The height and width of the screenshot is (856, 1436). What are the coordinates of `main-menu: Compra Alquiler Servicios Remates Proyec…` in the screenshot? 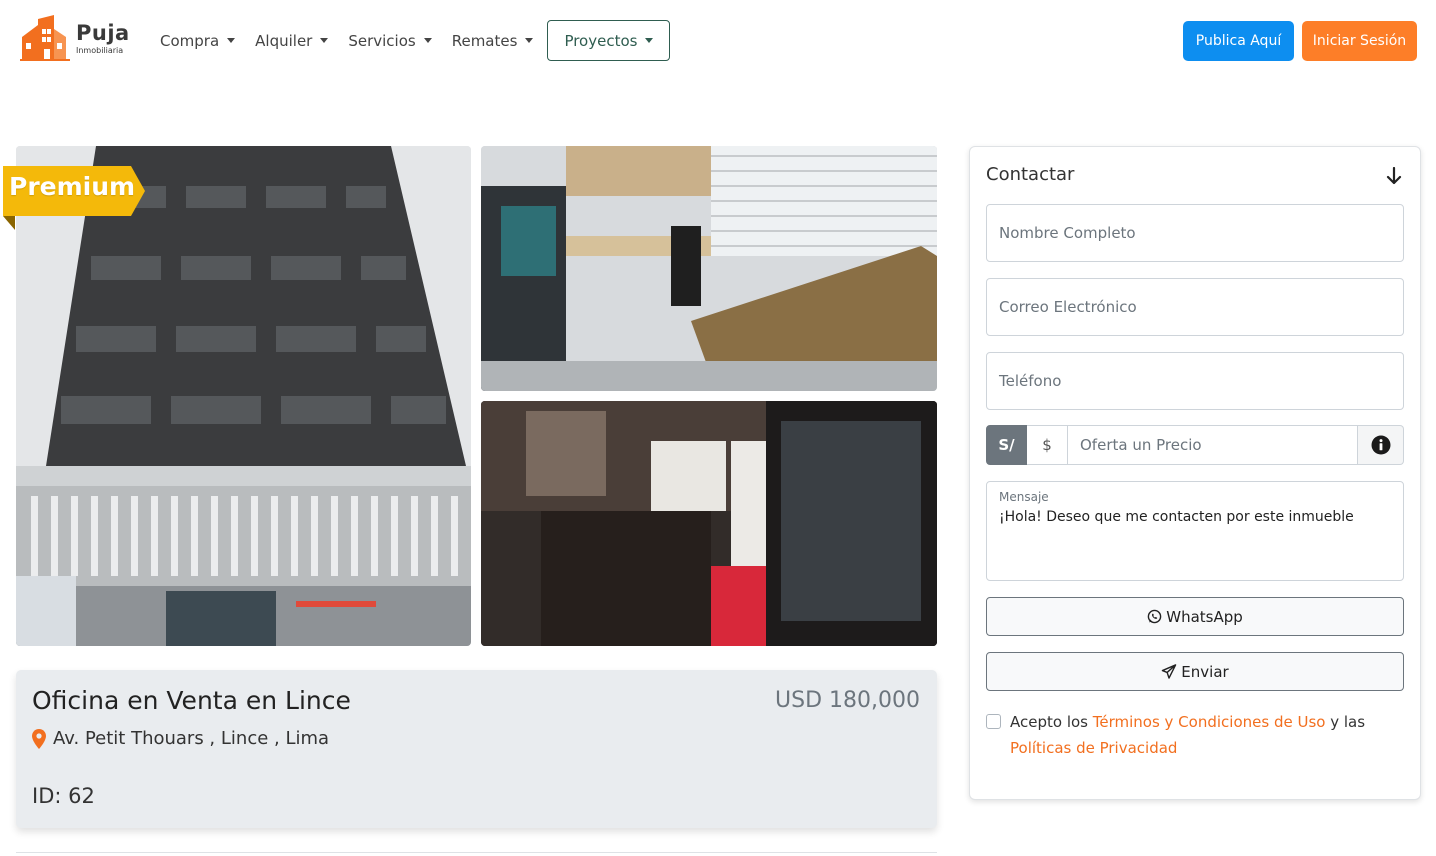 It's located at (410, 40).